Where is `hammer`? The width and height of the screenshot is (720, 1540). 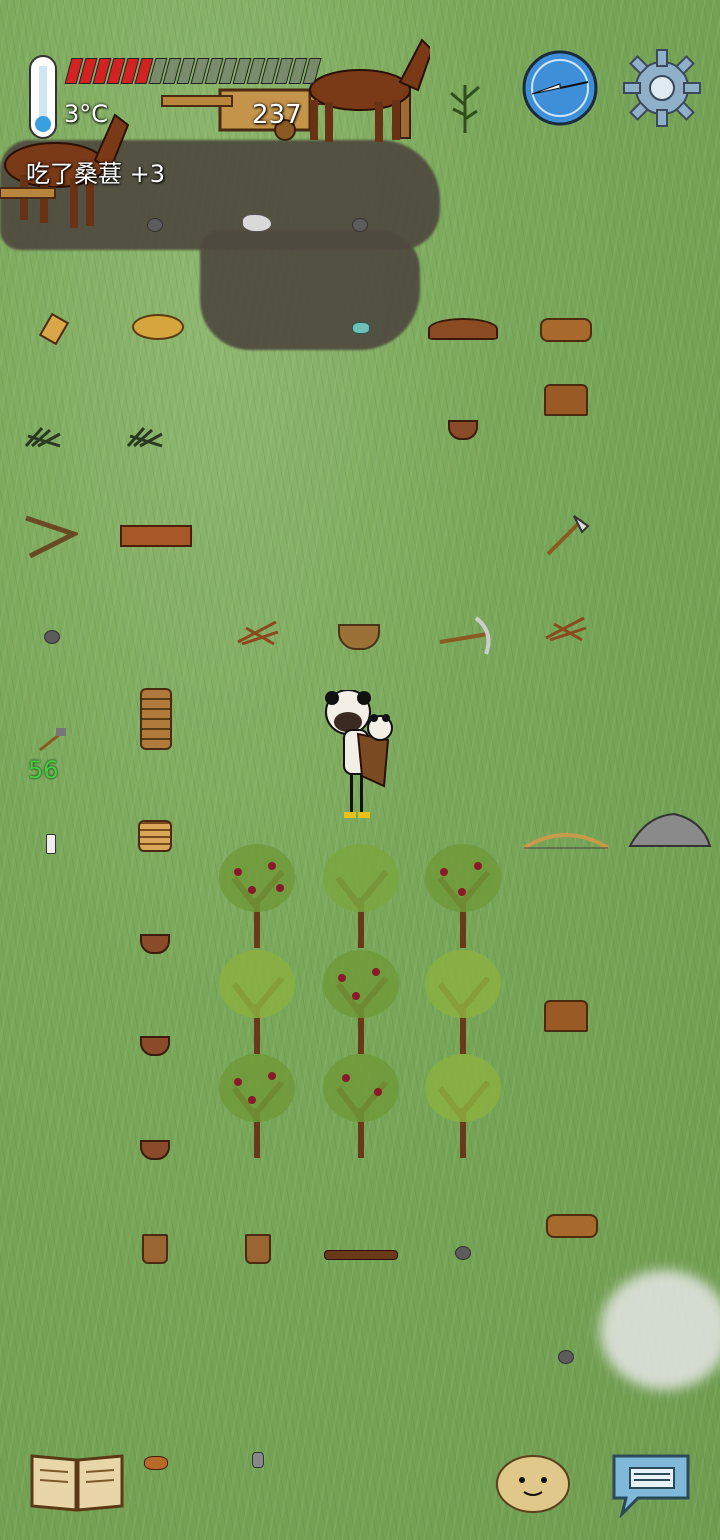
hammer is located at coordinates (53, 740).